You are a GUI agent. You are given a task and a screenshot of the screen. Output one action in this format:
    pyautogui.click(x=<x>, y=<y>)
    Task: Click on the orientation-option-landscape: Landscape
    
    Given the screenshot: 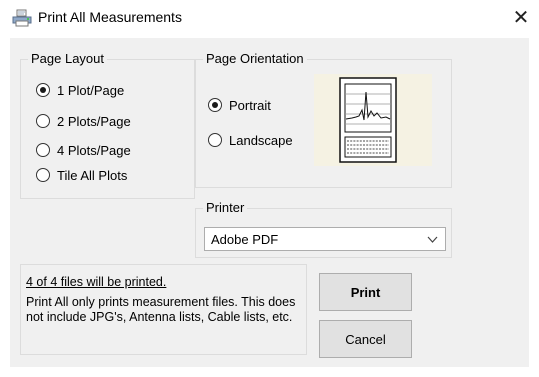 What is the action you would take?
    pyautogui.click(x=250, y=140)
    